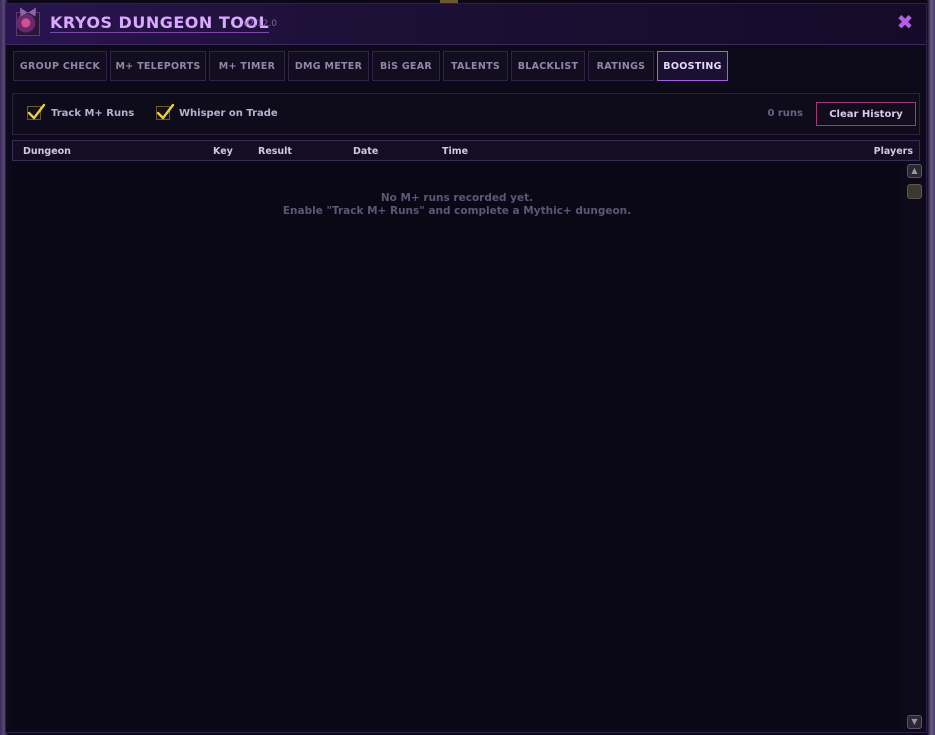 This screenshot has width=935, height=735. I want to click on app-version: v2.12.0, so click(260, 24).